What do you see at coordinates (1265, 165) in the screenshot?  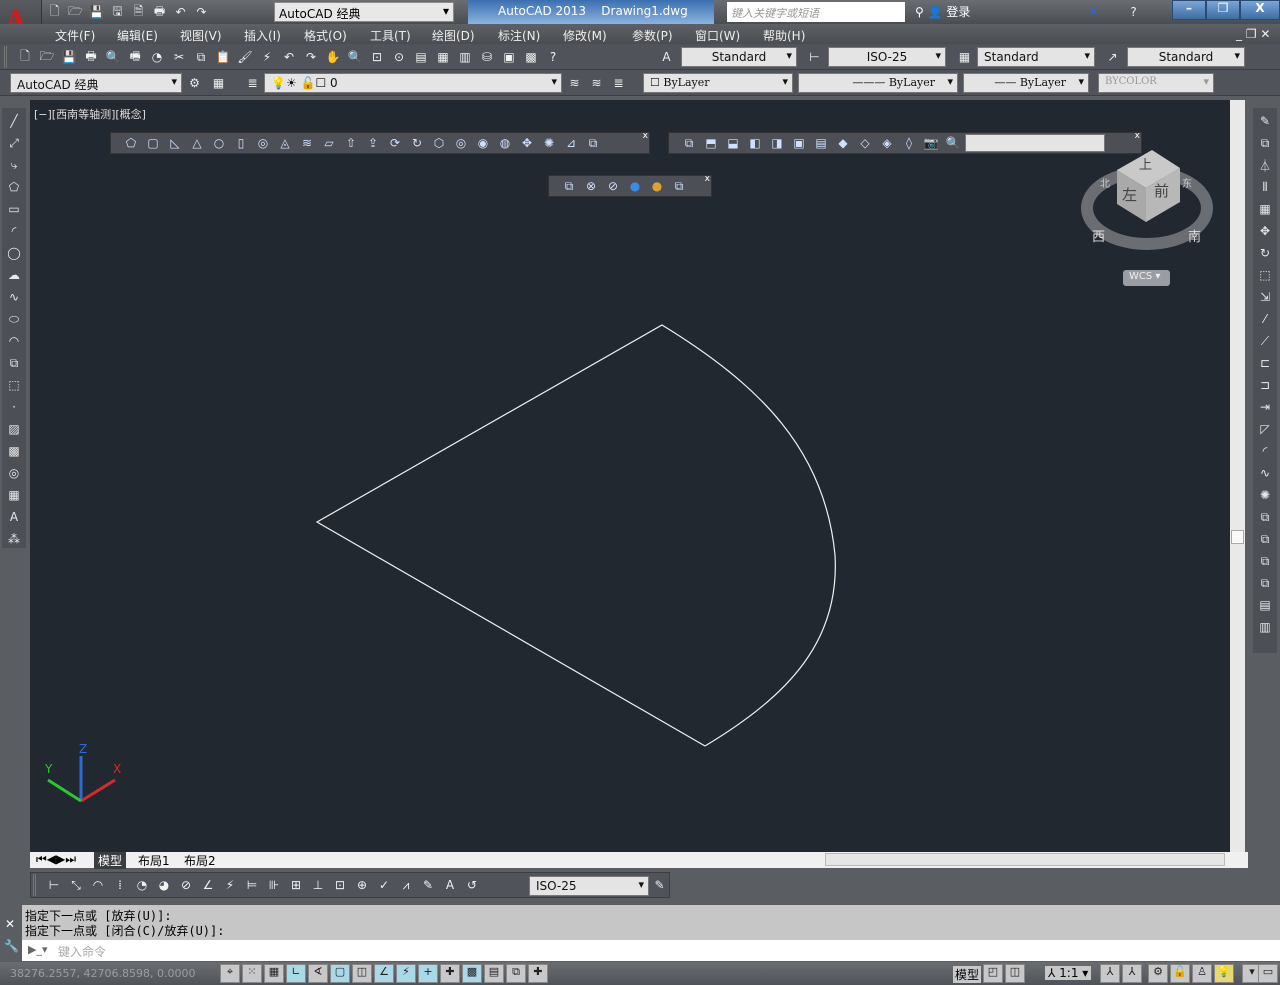 I see `mirror-icon: ⏃` at bounding box center [1265, 165].